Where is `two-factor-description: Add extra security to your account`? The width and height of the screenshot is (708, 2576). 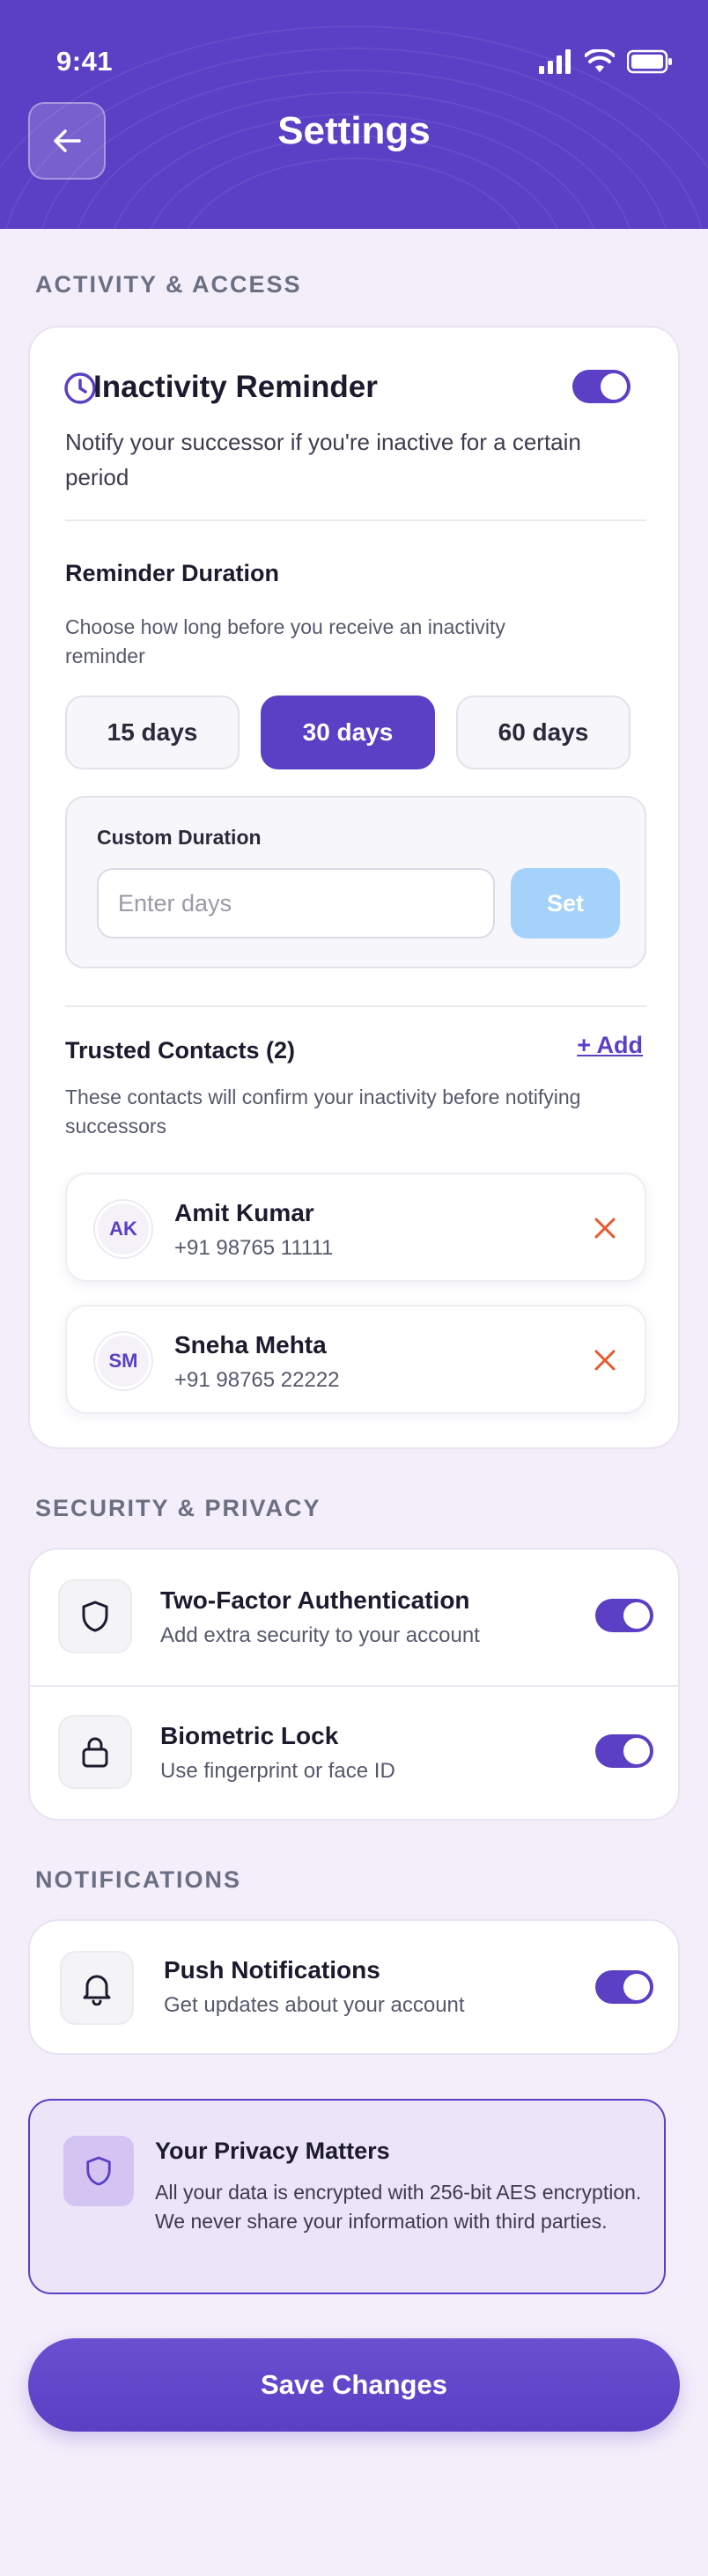 two-factor-description: Add extra security to your account is located at coordinates (320, 1635).